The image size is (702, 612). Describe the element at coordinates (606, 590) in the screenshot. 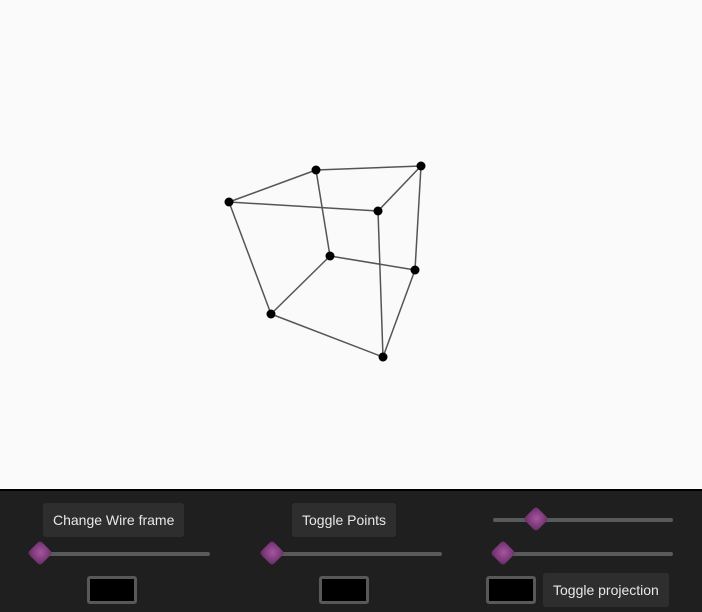

I see `toggle-projection-button: Toggle projection` at that location.